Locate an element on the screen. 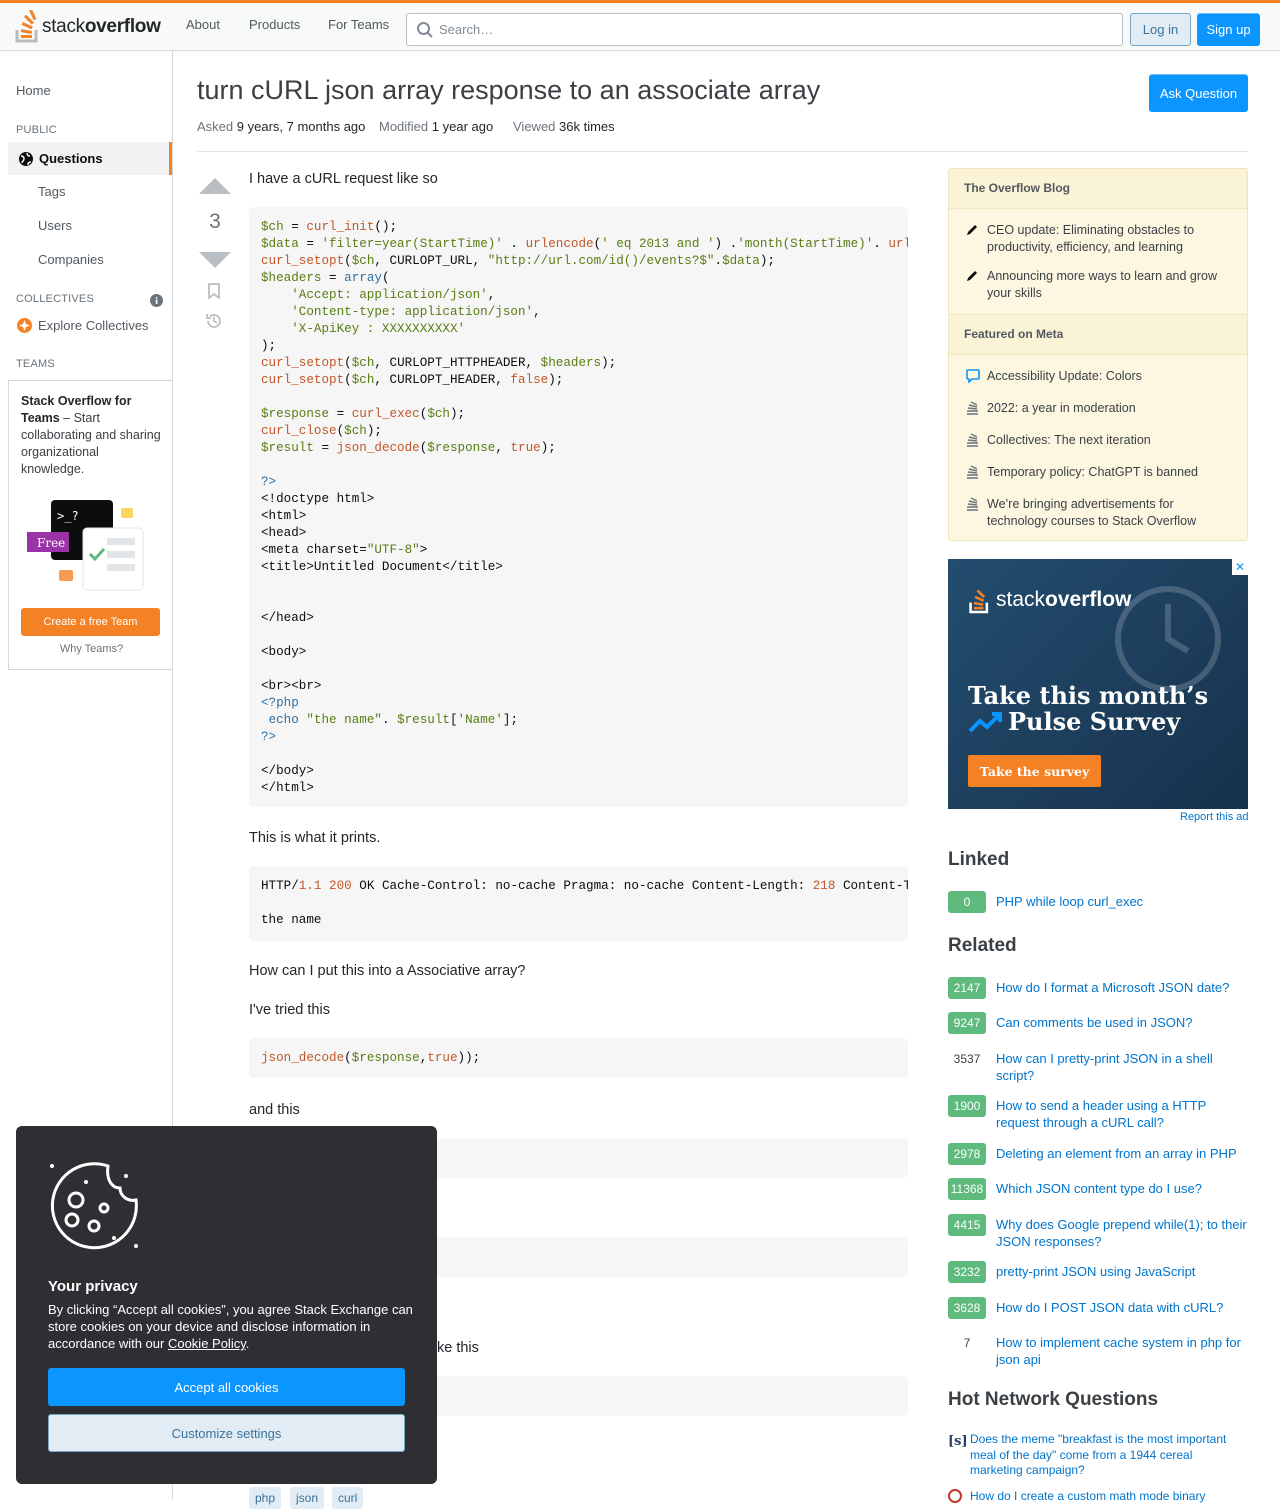  cookie-policy-link: Cookie Policy is located at coordinates (207, 1343).